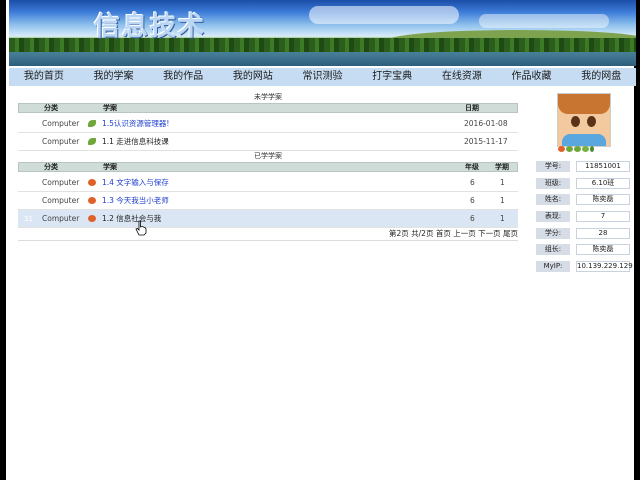 Image resolution: width=640 pixels, height=480 pixels. What do you see at coordinates (553, 216) in the screenshot?
I see `info-label: 表现:` at bounding box center [553, 216].